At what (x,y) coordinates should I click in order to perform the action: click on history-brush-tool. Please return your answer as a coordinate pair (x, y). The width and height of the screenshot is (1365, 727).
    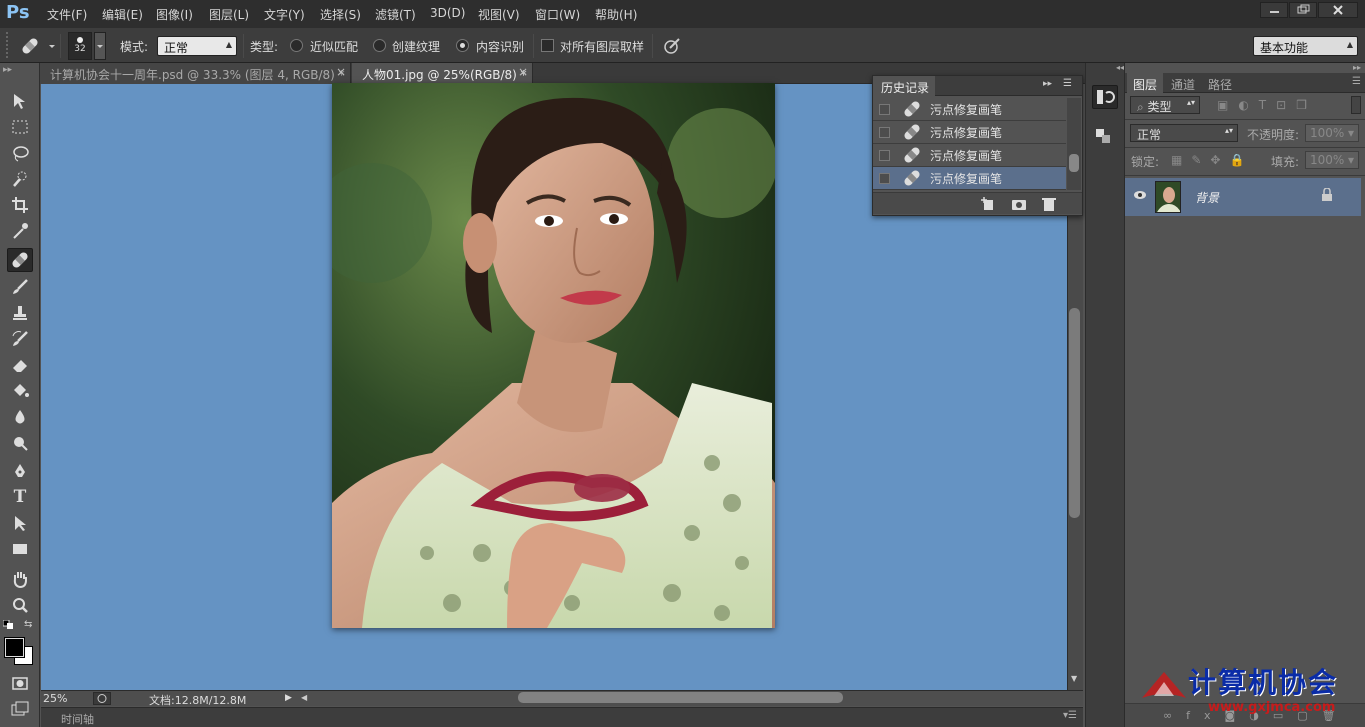
    Looking at the image, I should click on (20, 339).